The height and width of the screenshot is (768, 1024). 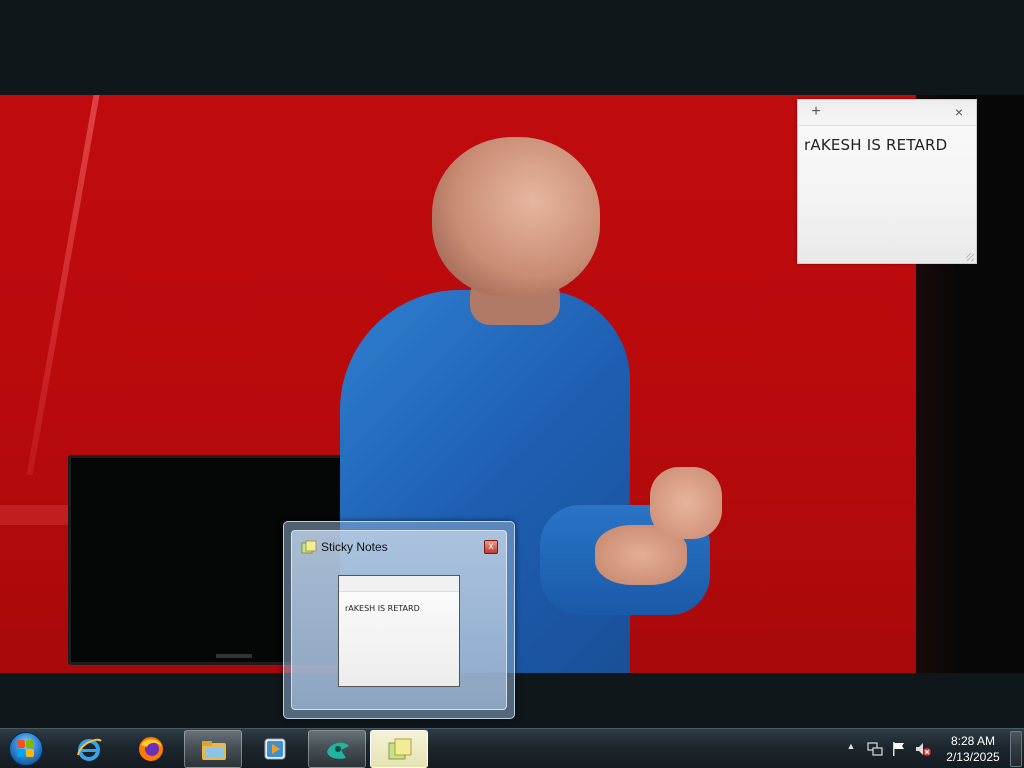 What do you see at coordinates (516, 217) in the screenshot?
I see `presenter-head` at bounding box center [516, 217].